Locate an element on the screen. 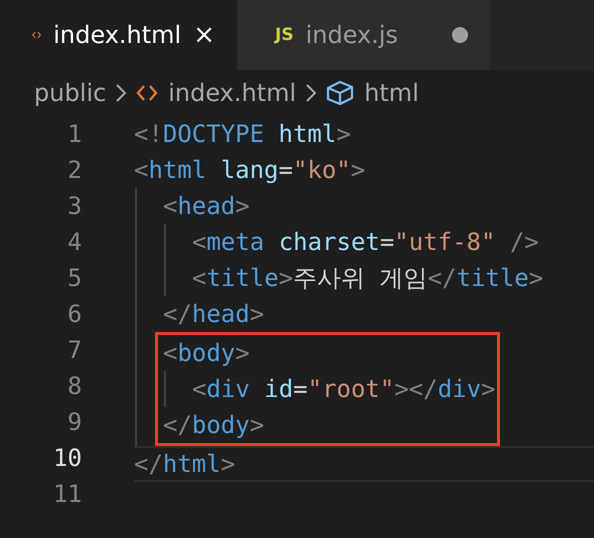 This screenshot has width=594, height=538. line-number: 4 is located at coordinates (74, 242).